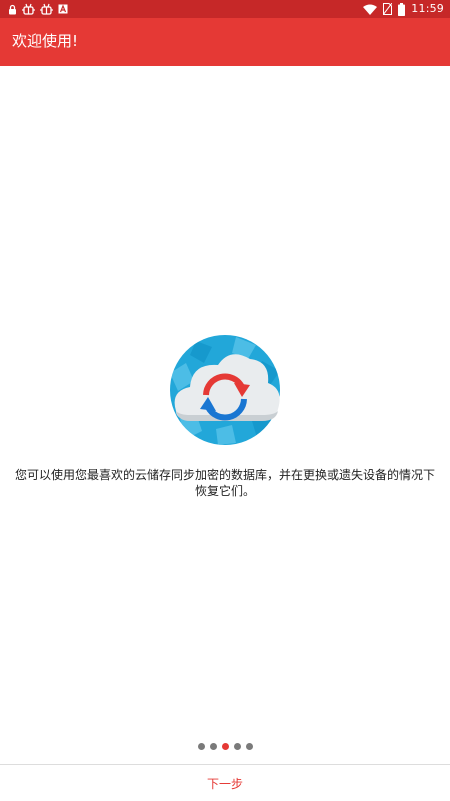 Image resolution: width=450 pixels, height=801 pixels. I want to click on welcome-description: 您可以使用您最喜欢的云储存同步加密的数据库，并在更换或遗失设备的情况下恢复它们。, so click(224, 483).